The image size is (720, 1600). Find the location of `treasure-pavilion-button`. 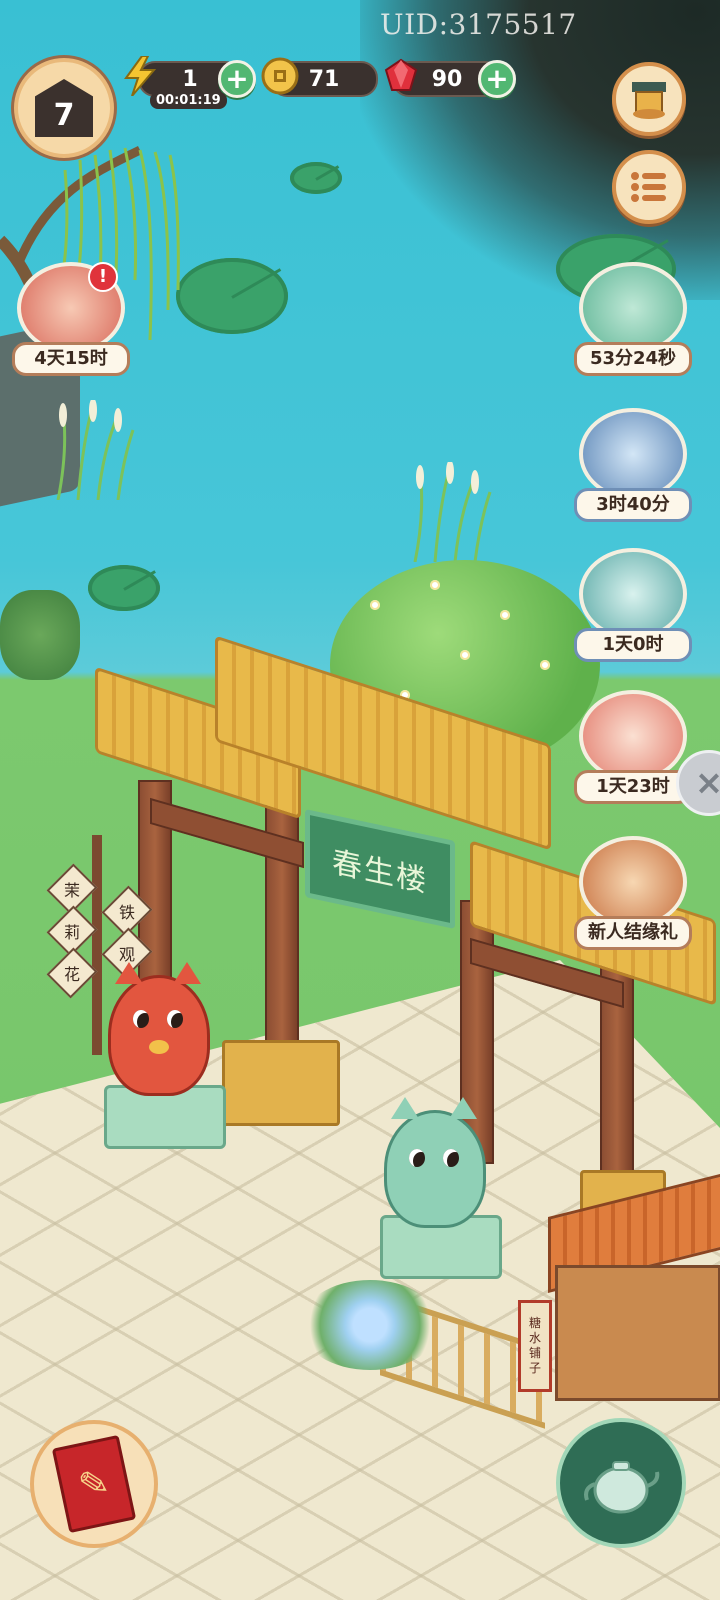

treasure-pavilion-button is located at coordinates (649, 99).